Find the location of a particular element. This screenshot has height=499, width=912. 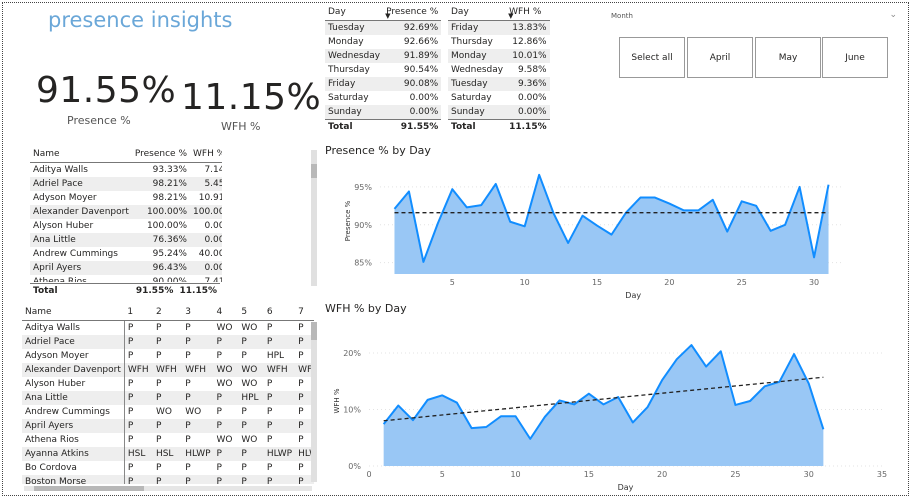

matrix-horizontal-scrollbar is located at coordinates (168, 488).